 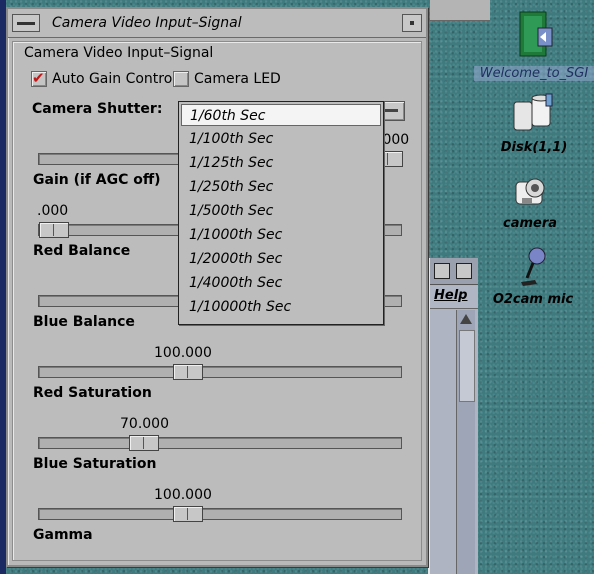 What do you see at coordinates (450, 295) in the screenshot?
I see `help-menu: Help` at bounding box center [450, 295].